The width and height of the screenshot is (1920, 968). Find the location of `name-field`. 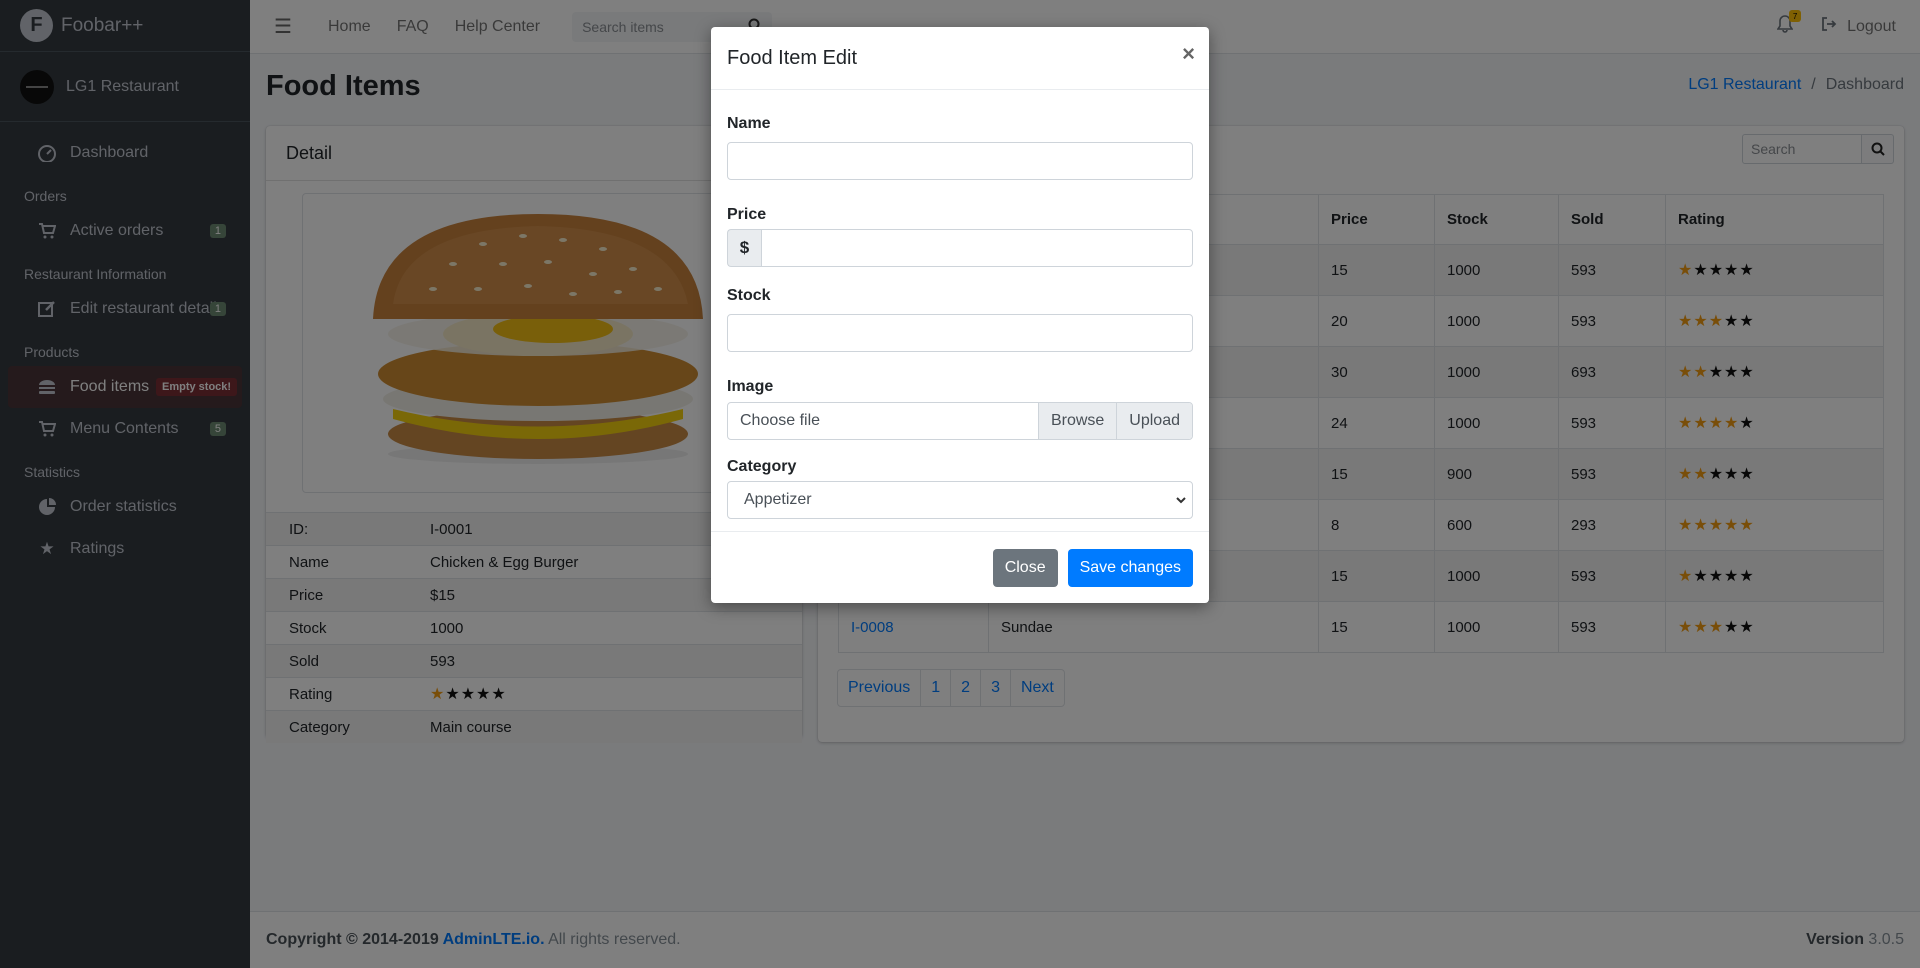

name-field is located at coordinates (960, 161).